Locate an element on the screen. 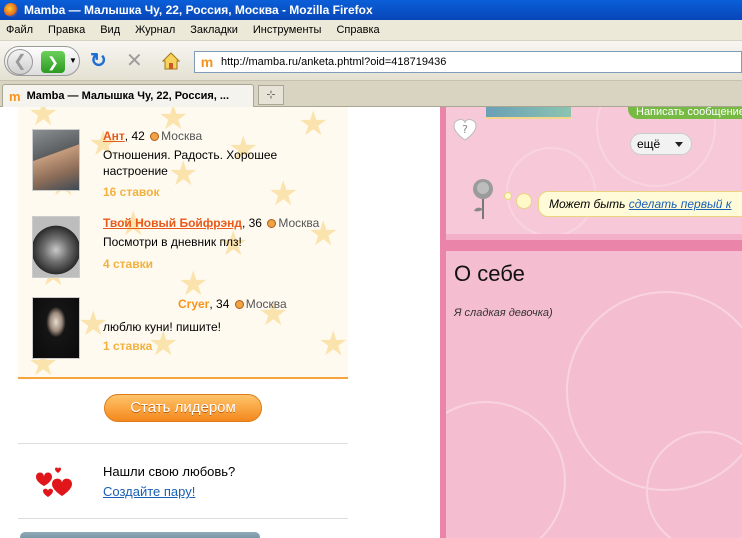 This screenshot has height=538, width=742. rose-icon is located at coordinates (483, 199).